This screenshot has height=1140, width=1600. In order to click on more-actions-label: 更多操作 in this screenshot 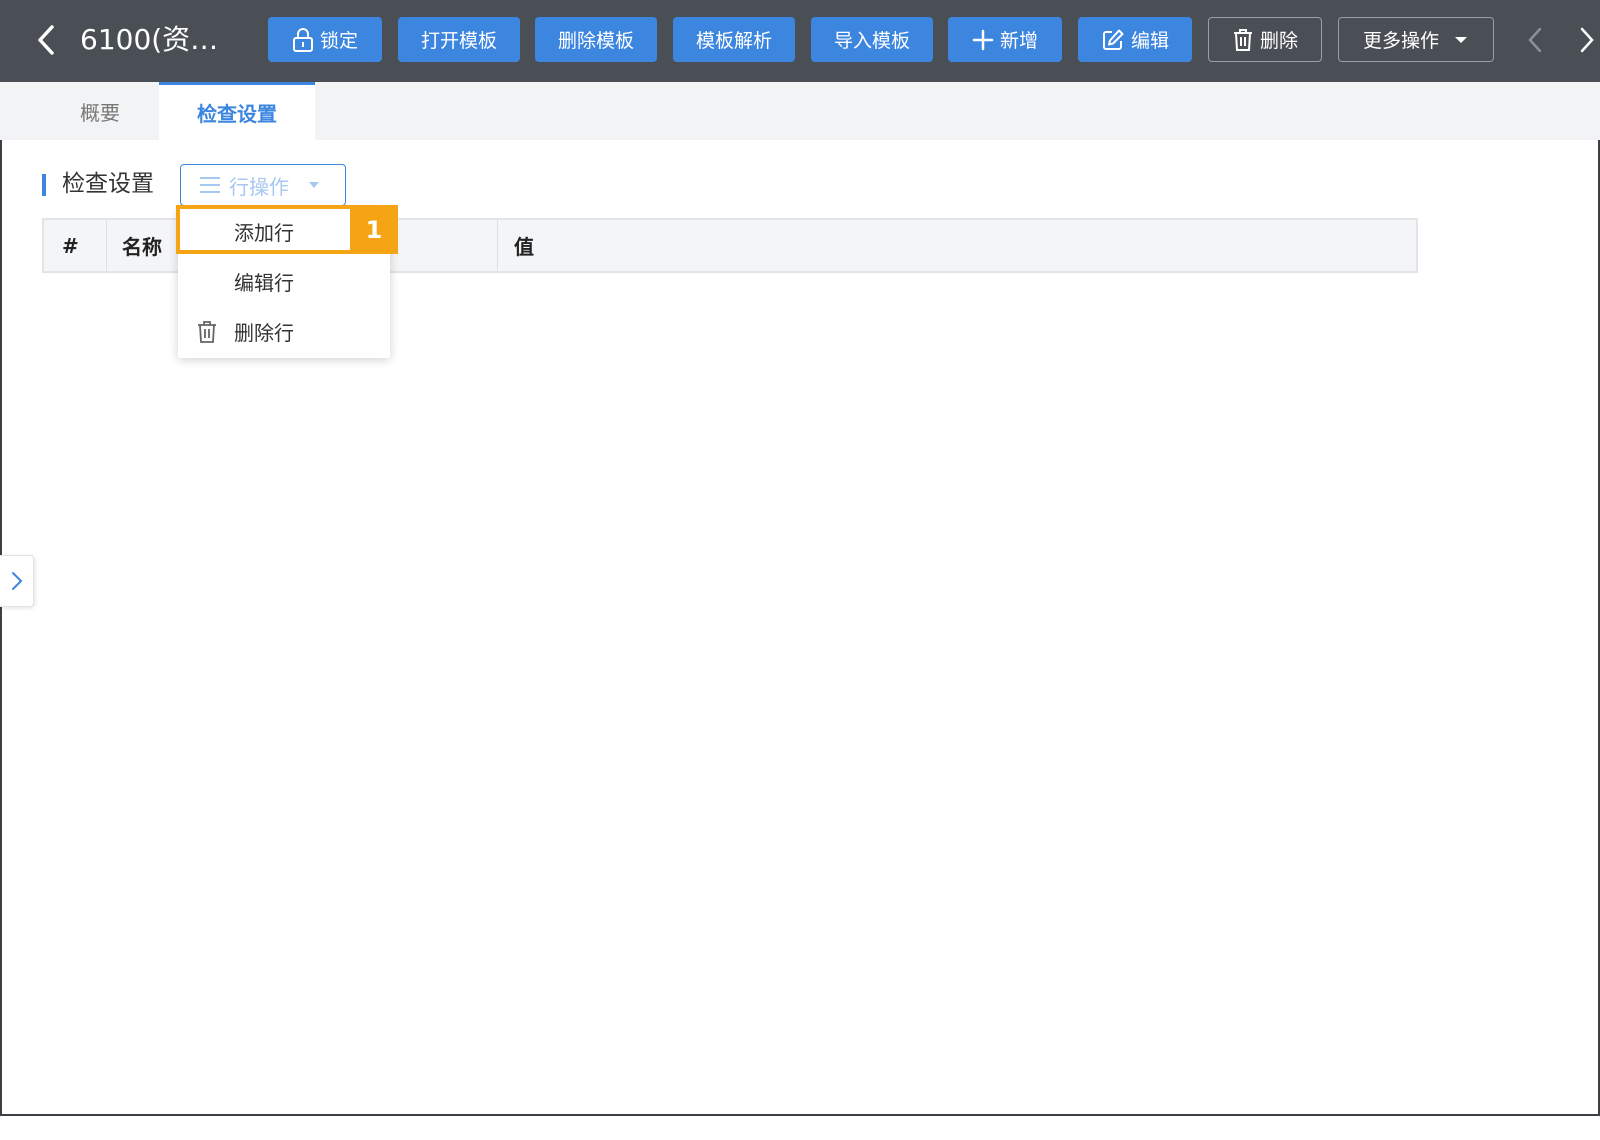, I will do `click(1400, 41)`.